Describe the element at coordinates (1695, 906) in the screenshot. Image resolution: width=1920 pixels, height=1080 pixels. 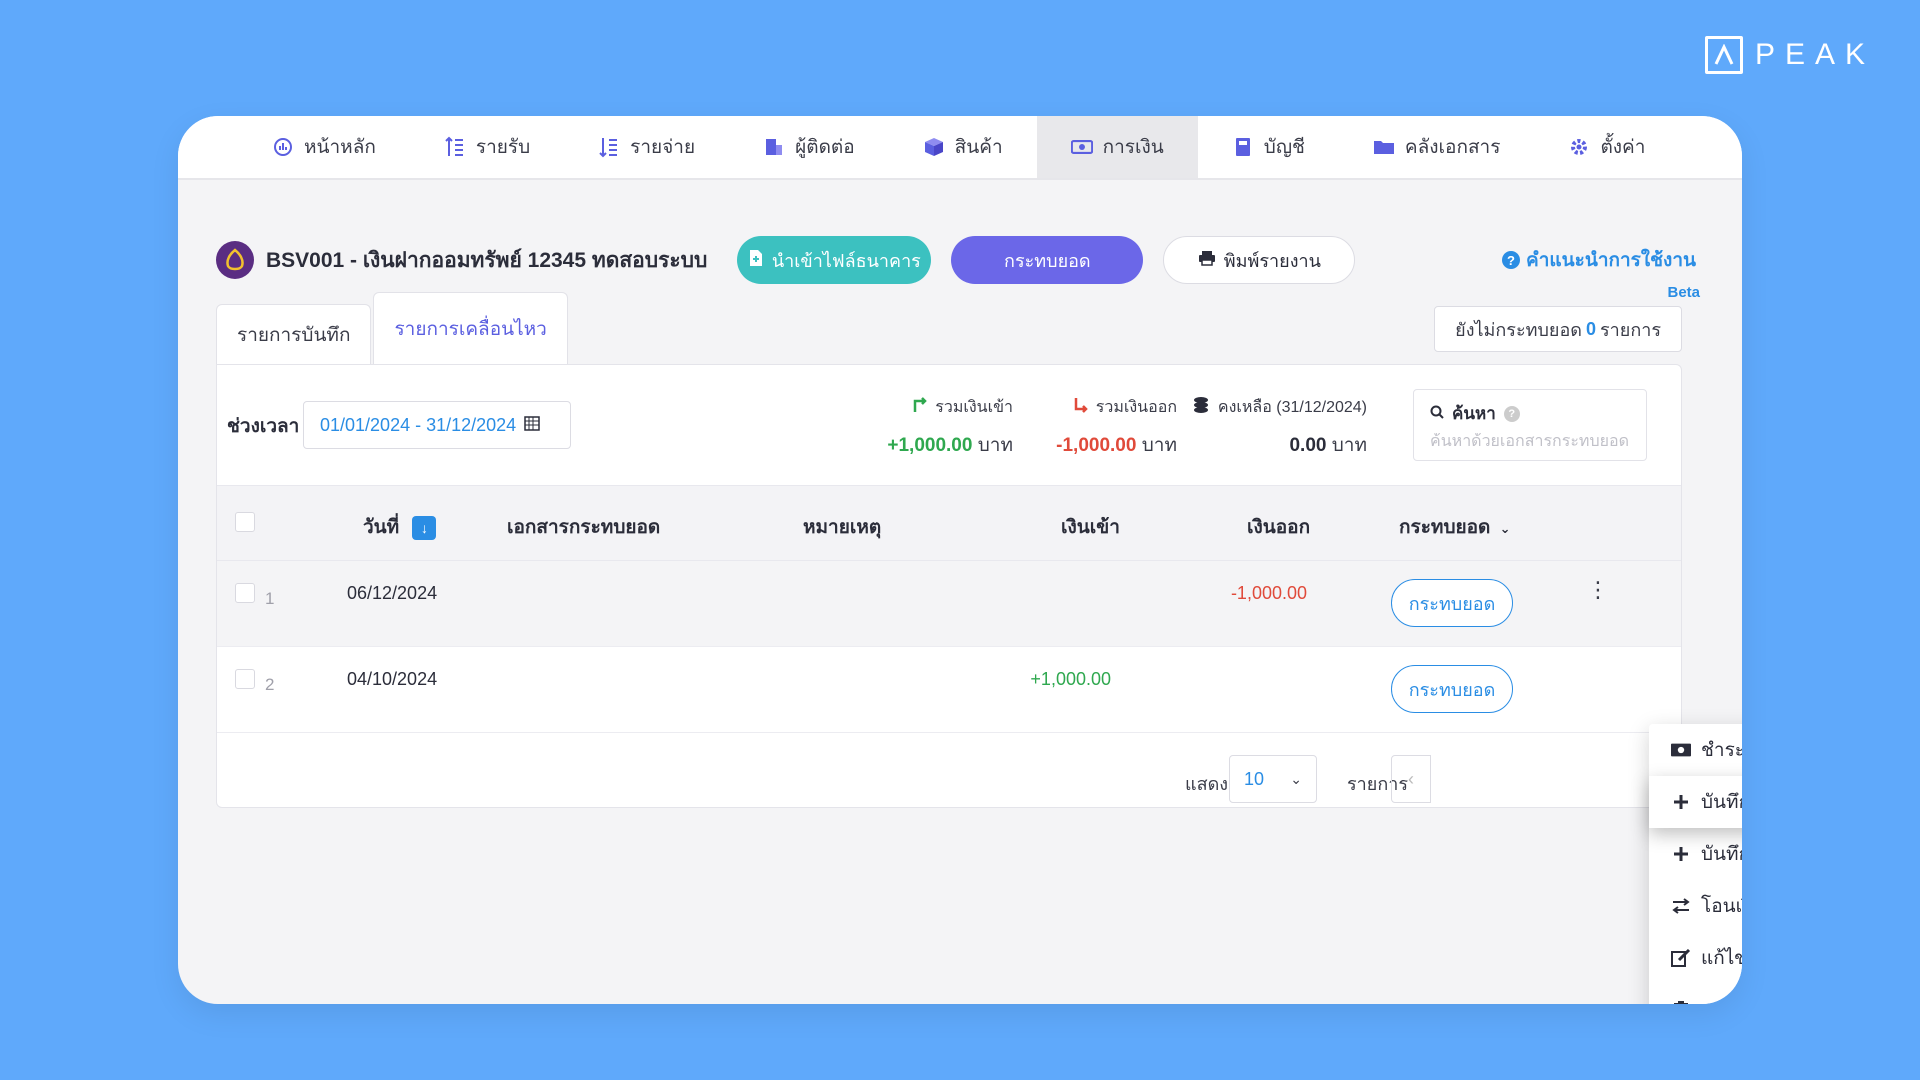
I see `menu-item-transfer: โอนเงิน` at that location.